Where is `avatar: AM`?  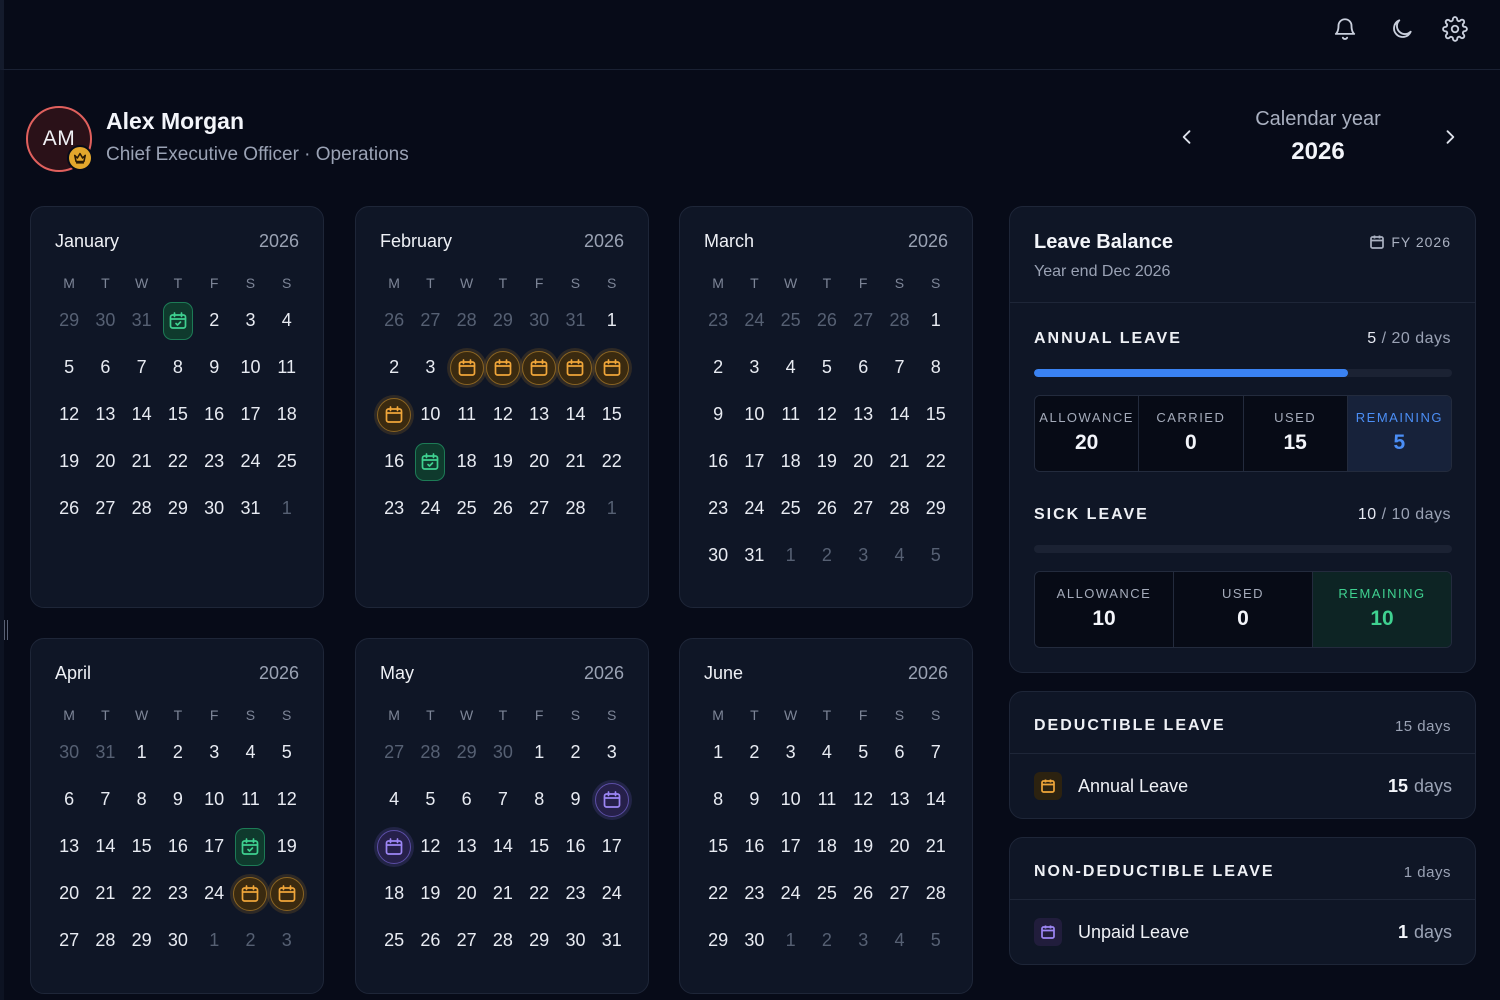 avatar: AM is located at coordinates (59, 139).